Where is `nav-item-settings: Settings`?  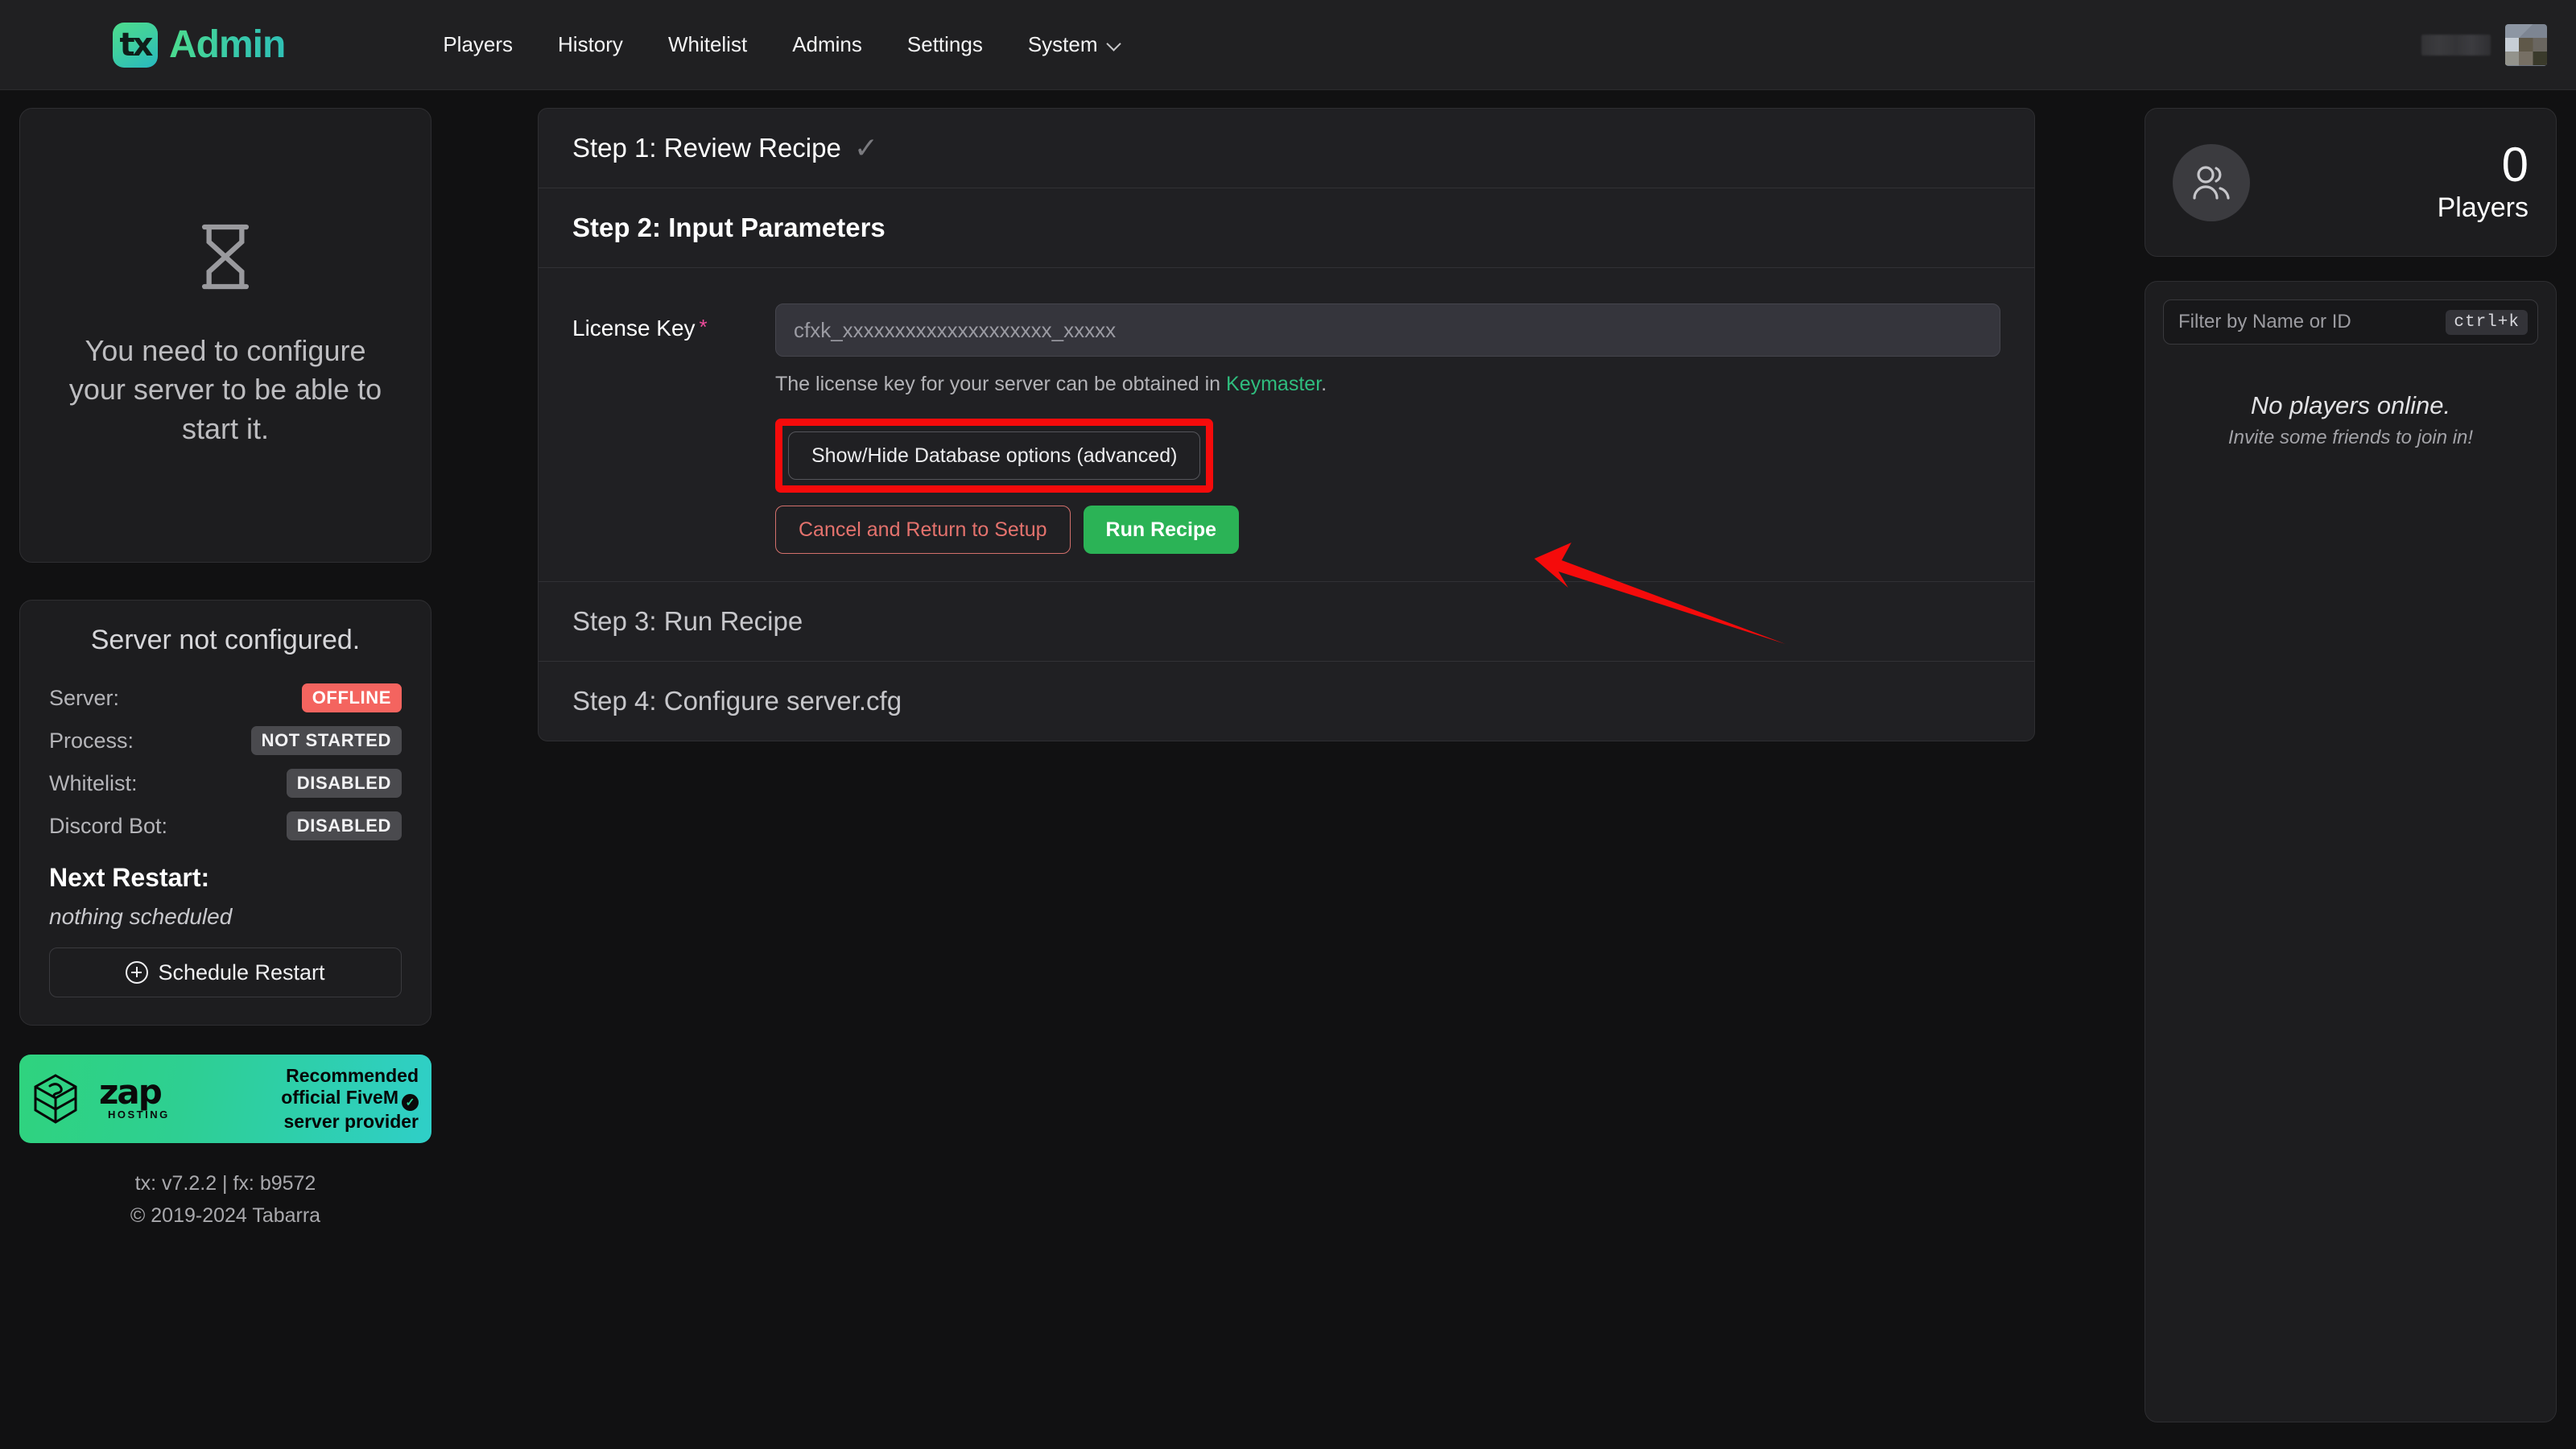 nav-item-settings: Settings is located at coordinates (945, 44).